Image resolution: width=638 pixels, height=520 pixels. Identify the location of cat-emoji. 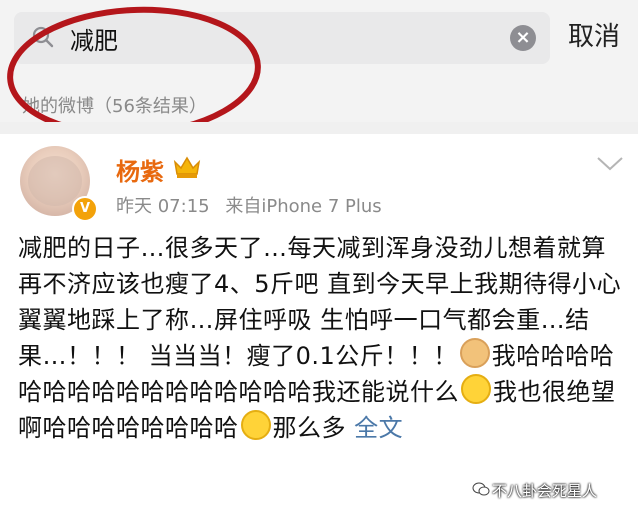
(474, 353).